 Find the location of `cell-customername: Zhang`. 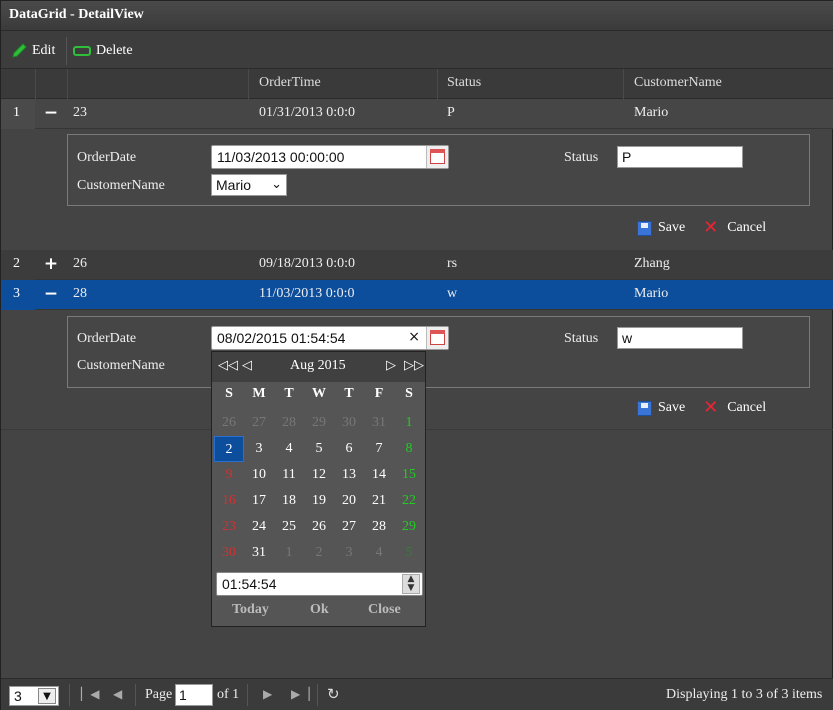

cell-customername: Zhang is located at coordinates (652, 263).